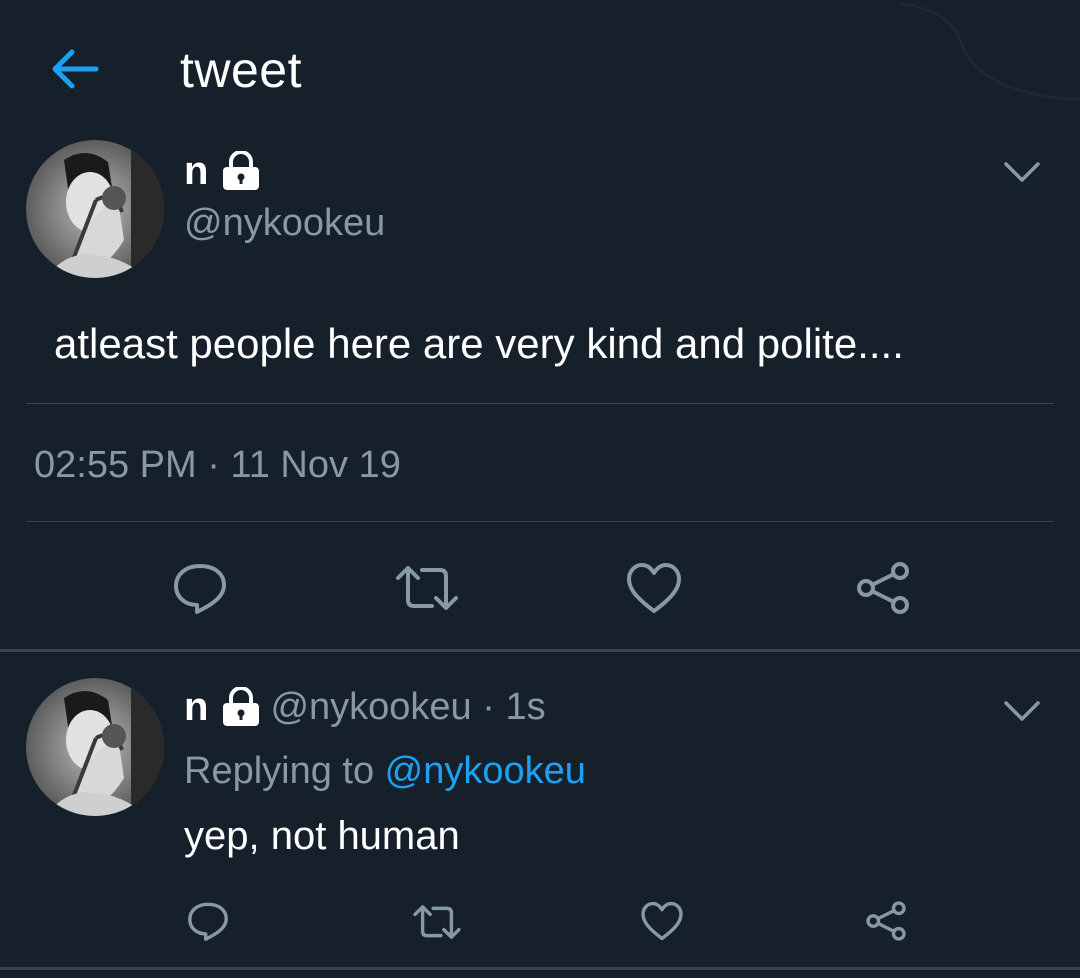  I want to click on reply-author-row: n @nykookeu · 1s, so click(365, 707).